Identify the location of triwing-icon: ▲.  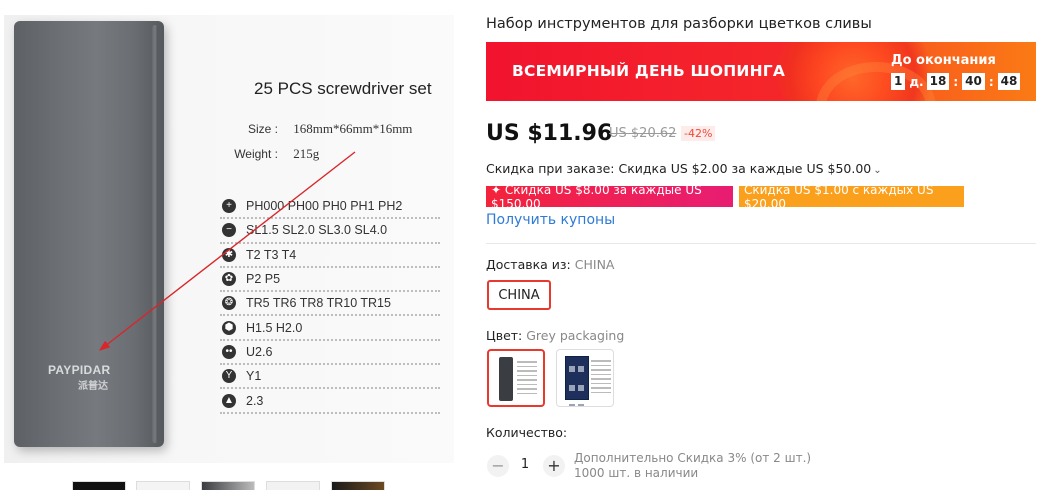
(229, 400).